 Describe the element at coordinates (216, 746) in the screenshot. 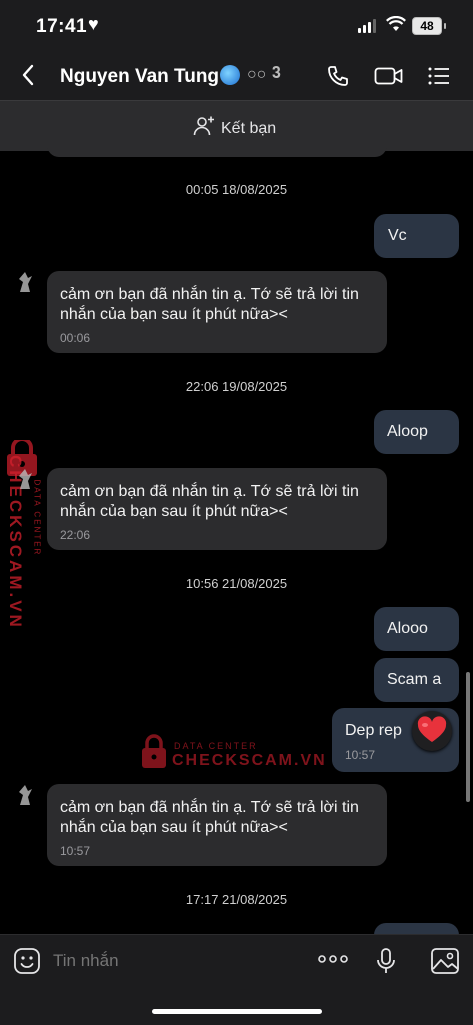

I see `watermark-sub: DATA CENTER` at that location.